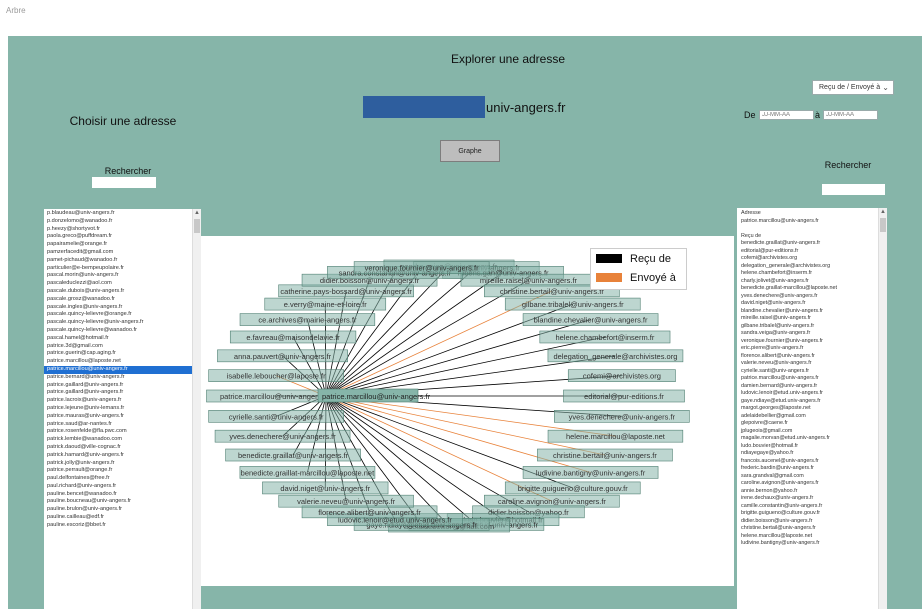  I want to click on details-list-item: brigitte.guigueno@culture.gouv.fr, so click(781, 513).